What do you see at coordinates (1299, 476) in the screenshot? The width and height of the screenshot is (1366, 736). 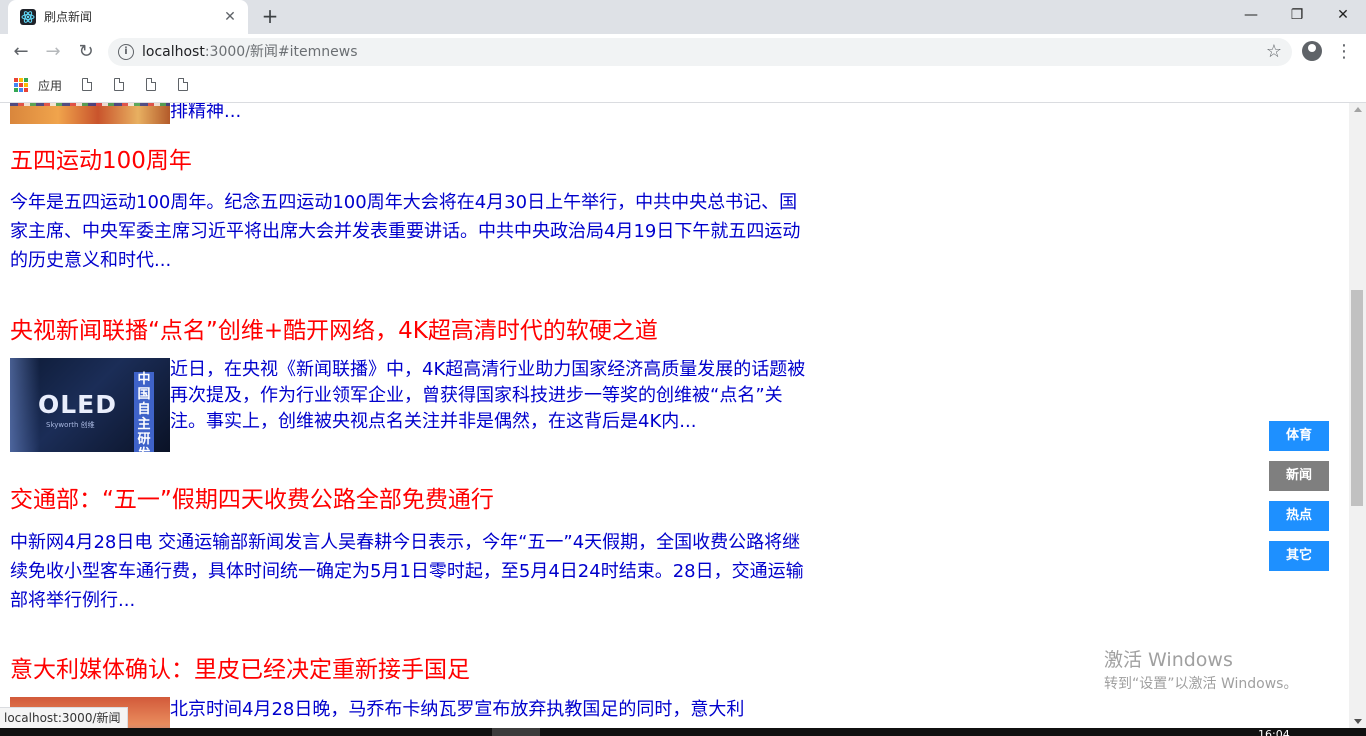 I see `category-button-news: 新闻` at bounding box center [1299, 476].